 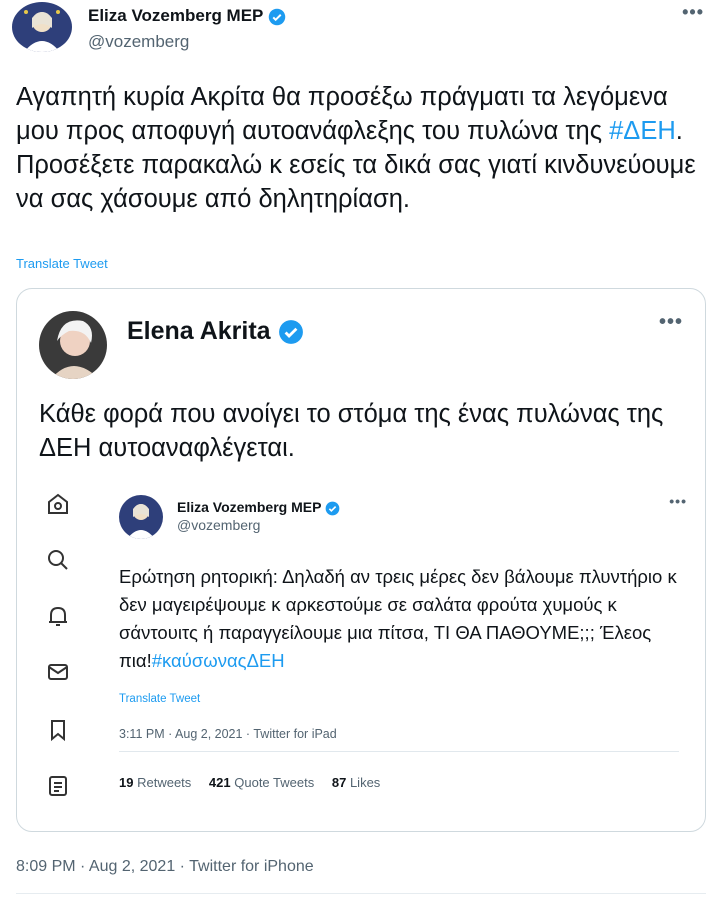 I want to click on author-name: Eliza Vozemberg MEP, so click(x=187, y=16).